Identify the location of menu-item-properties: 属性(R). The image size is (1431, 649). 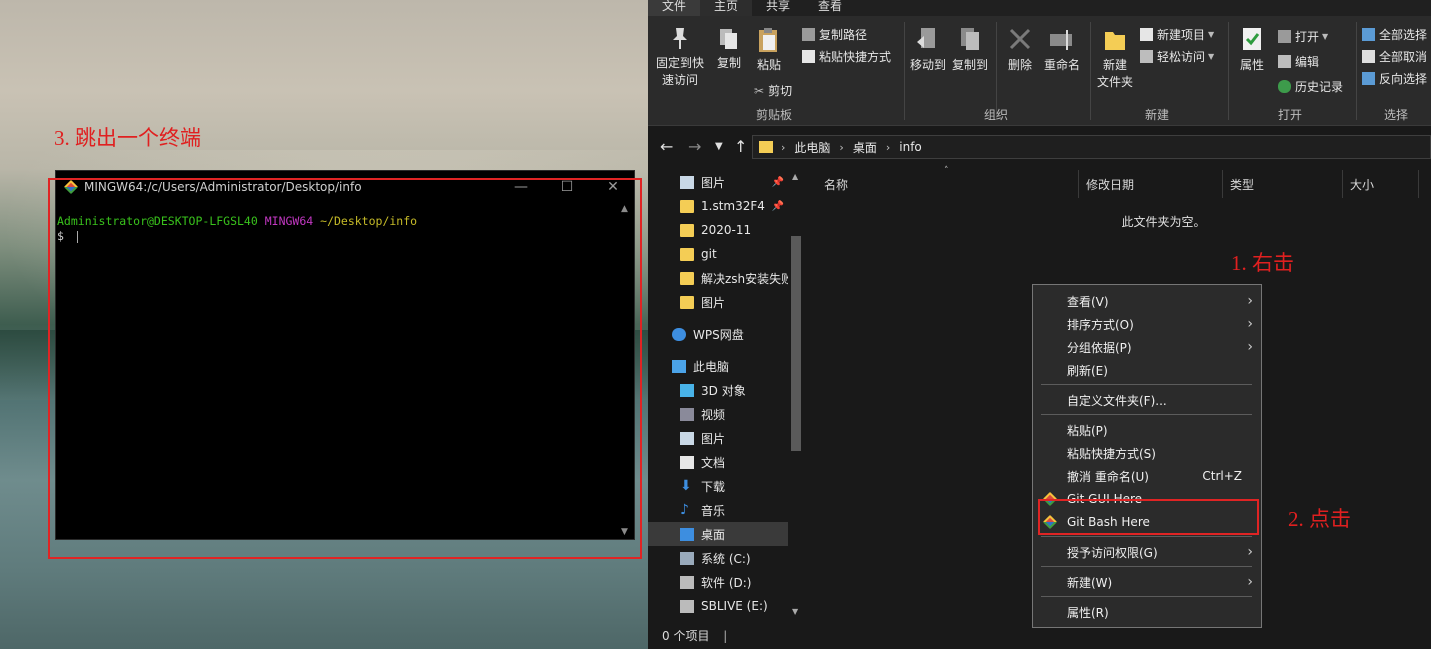
(1147, 612).